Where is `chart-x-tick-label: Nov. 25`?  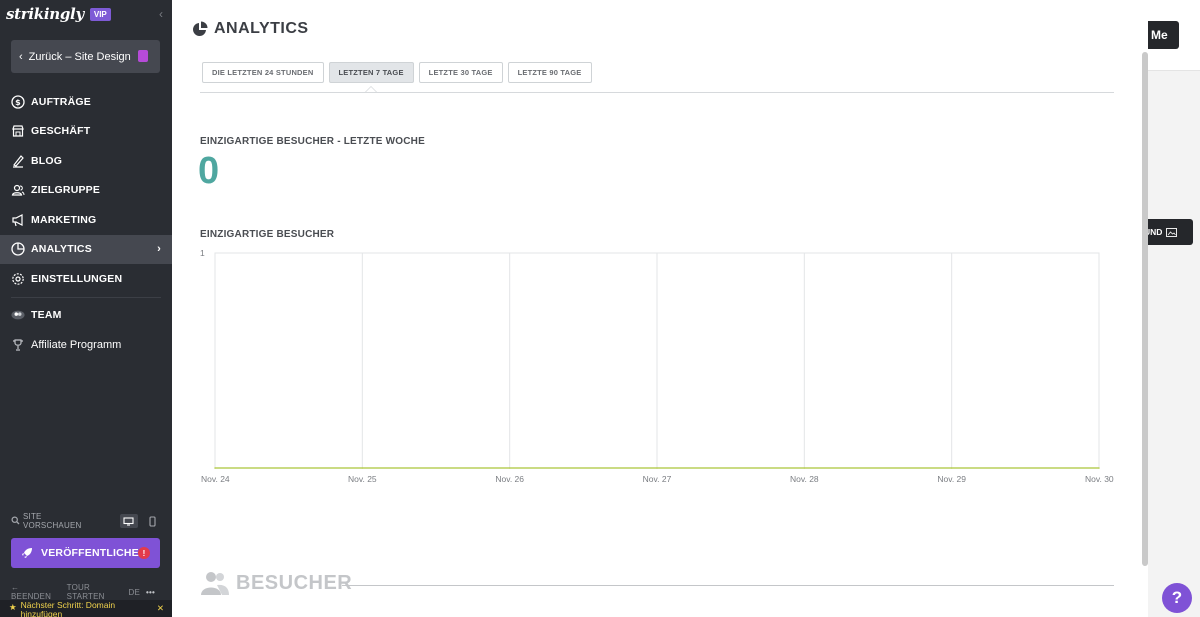 chart-x-tick-label: Nov. 25 is located at coordinates (362, 479).